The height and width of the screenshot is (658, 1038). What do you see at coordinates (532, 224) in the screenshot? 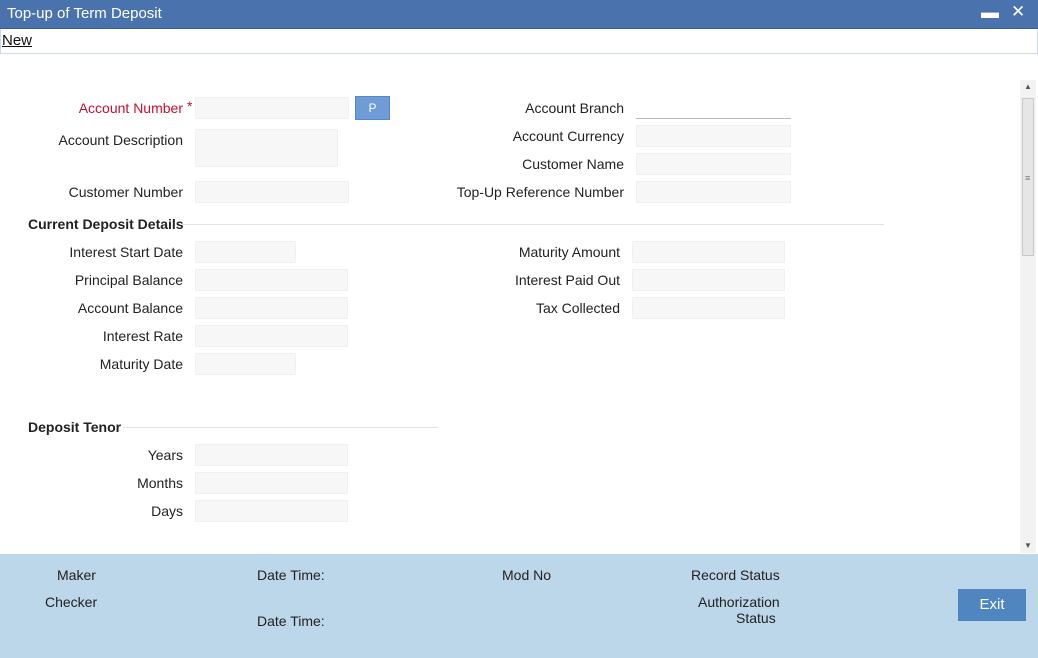
I see `current-deposit-divider` at bounding box center [532, 224].